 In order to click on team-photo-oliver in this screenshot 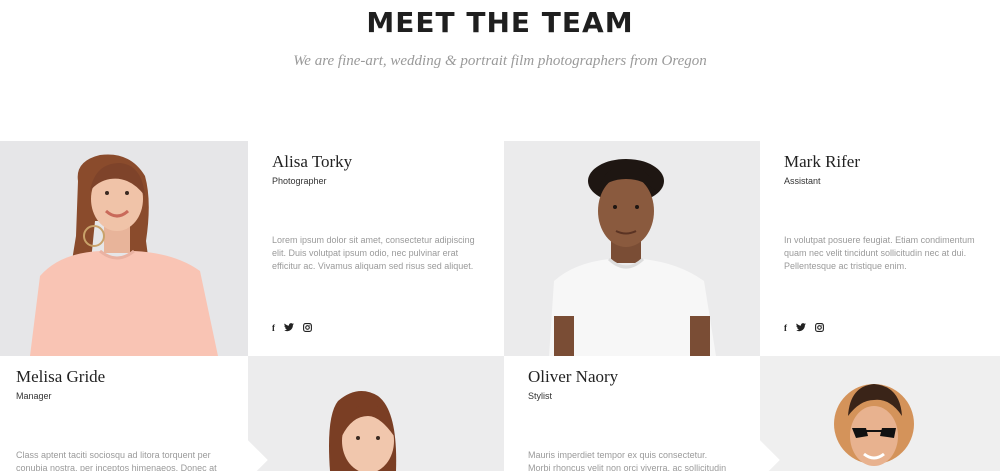, I will do `click(880, 413)`.